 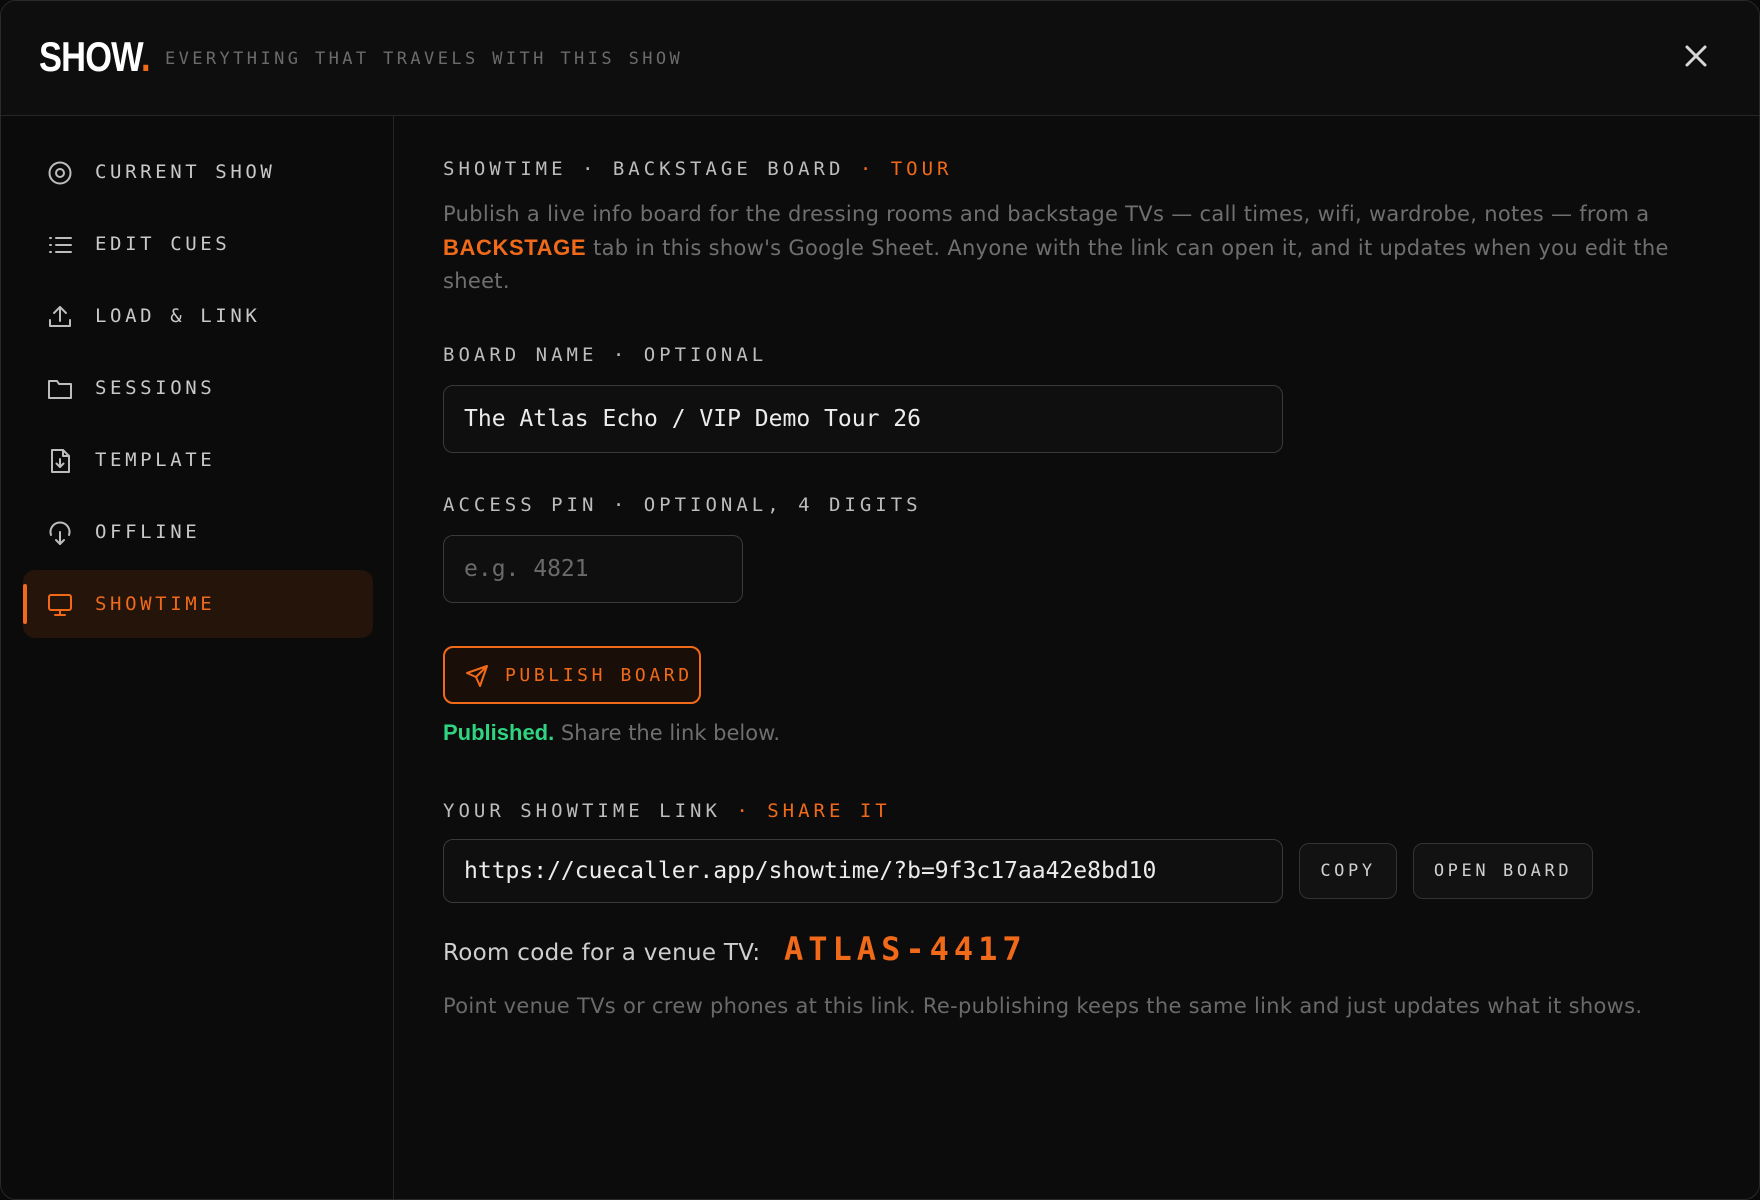 I want to click on close-icon, so click(x=1696, y=56).